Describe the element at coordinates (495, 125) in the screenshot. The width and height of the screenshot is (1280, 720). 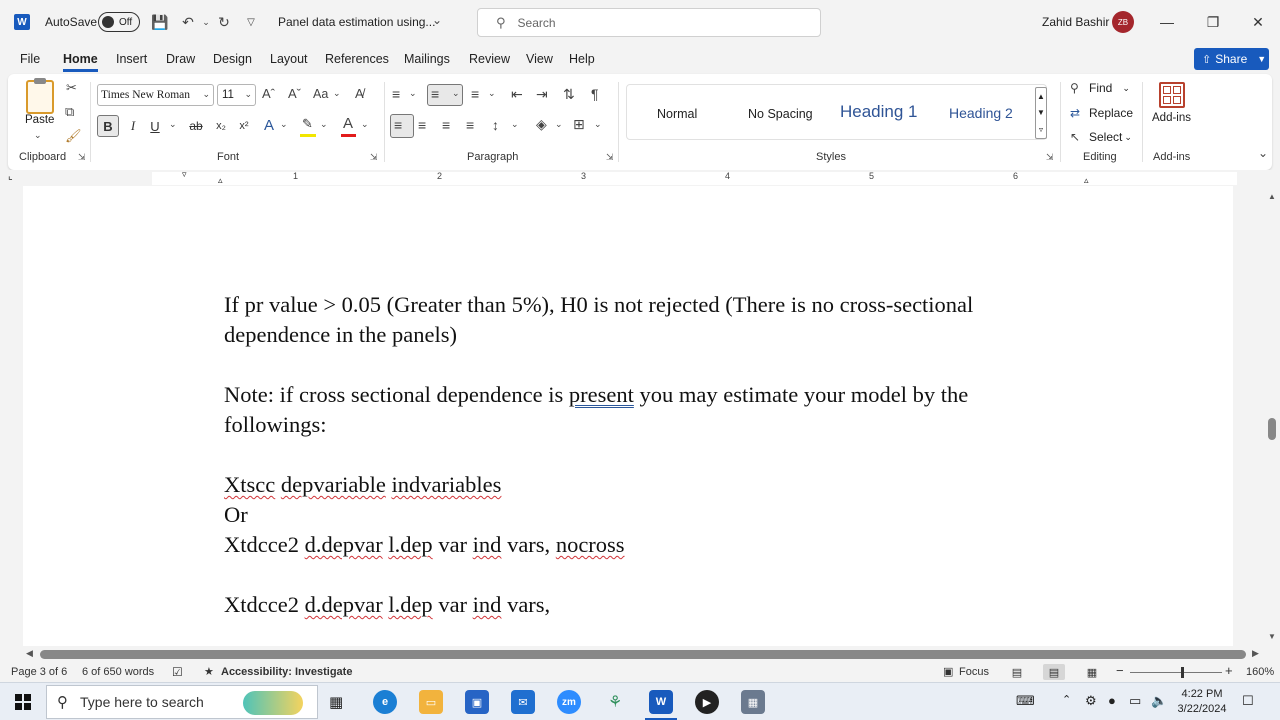
I see `line-spacing-icon: ↕` at that location.